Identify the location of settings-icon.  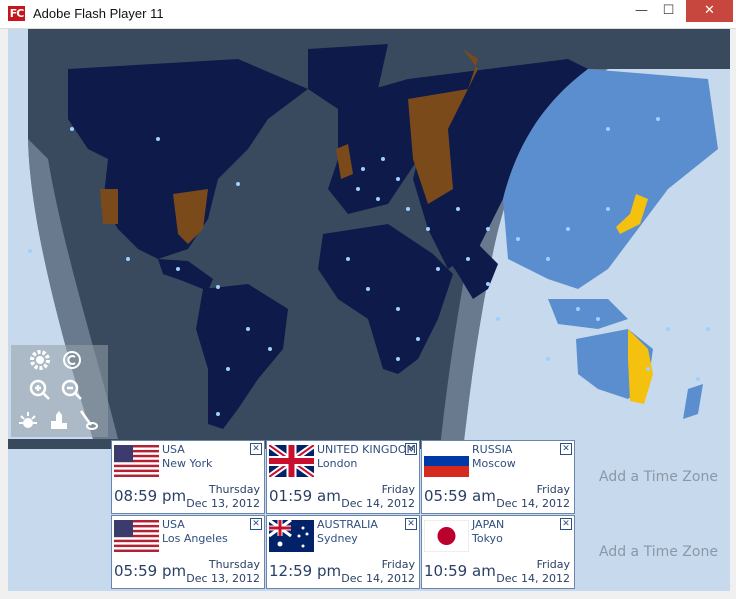
(40, 360).